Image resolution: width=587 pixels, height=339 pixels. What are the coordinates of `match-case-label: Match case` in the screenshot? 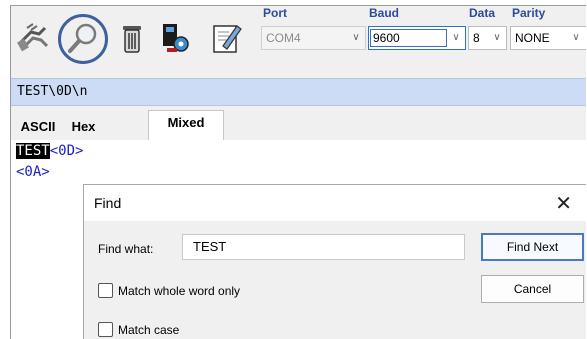 It's located at (149, 330).